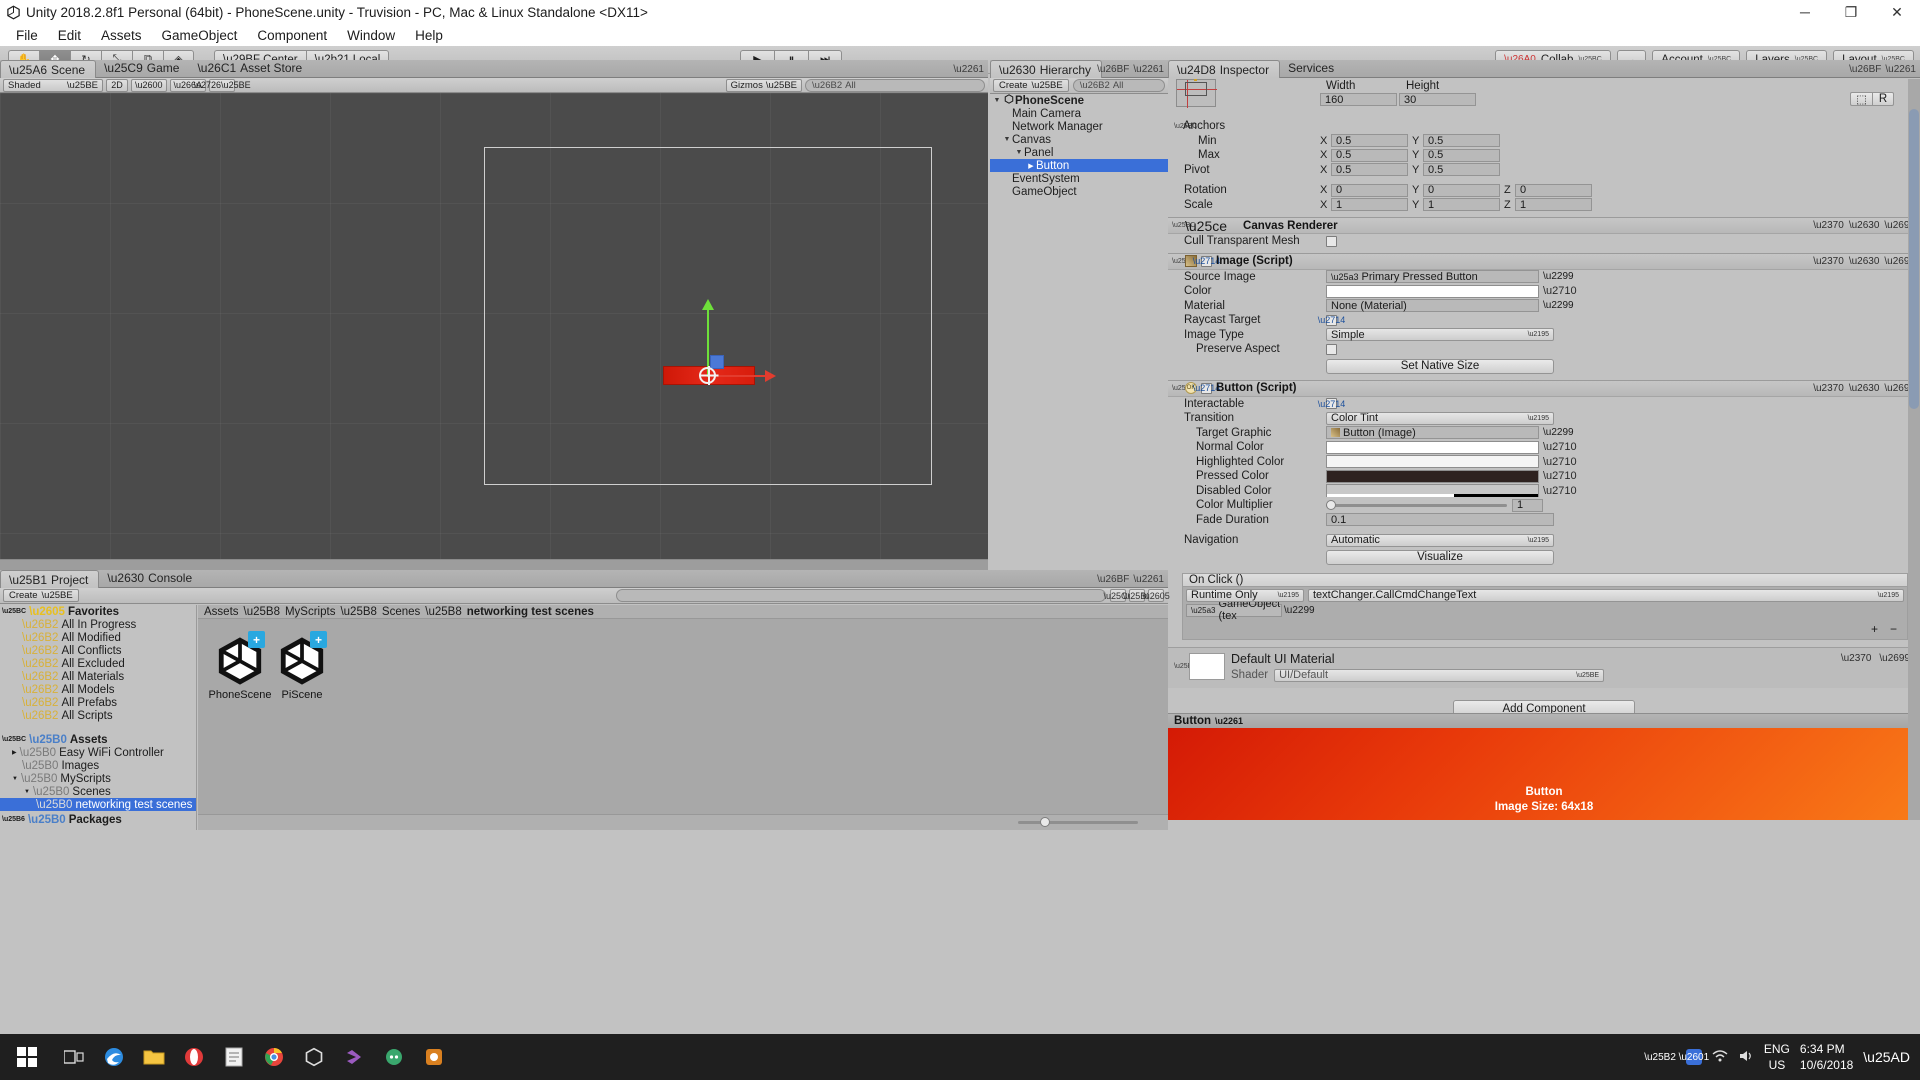  What do you see at coordinates (98, 819) in the screenshot?
I see `project-packages-root: \u25B6 \u25B0 Packages` at bounding box center [98, 819].